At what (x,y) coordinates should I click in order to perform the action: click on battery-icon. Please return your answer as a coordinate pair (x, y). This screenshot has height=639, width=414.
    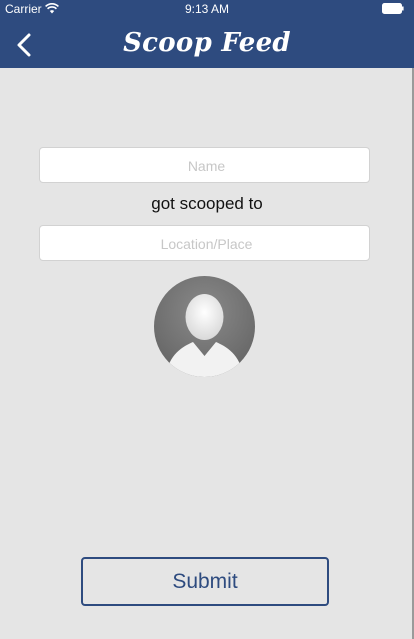
    Looking at the image, I should click on (393, 8).